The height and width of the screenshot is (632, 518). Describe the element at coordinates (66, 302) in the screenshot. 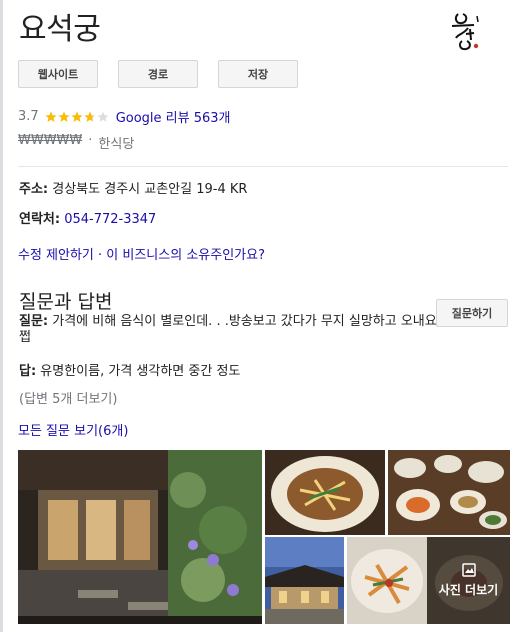

I see `qa-heading: 질문과 답변` at that location.